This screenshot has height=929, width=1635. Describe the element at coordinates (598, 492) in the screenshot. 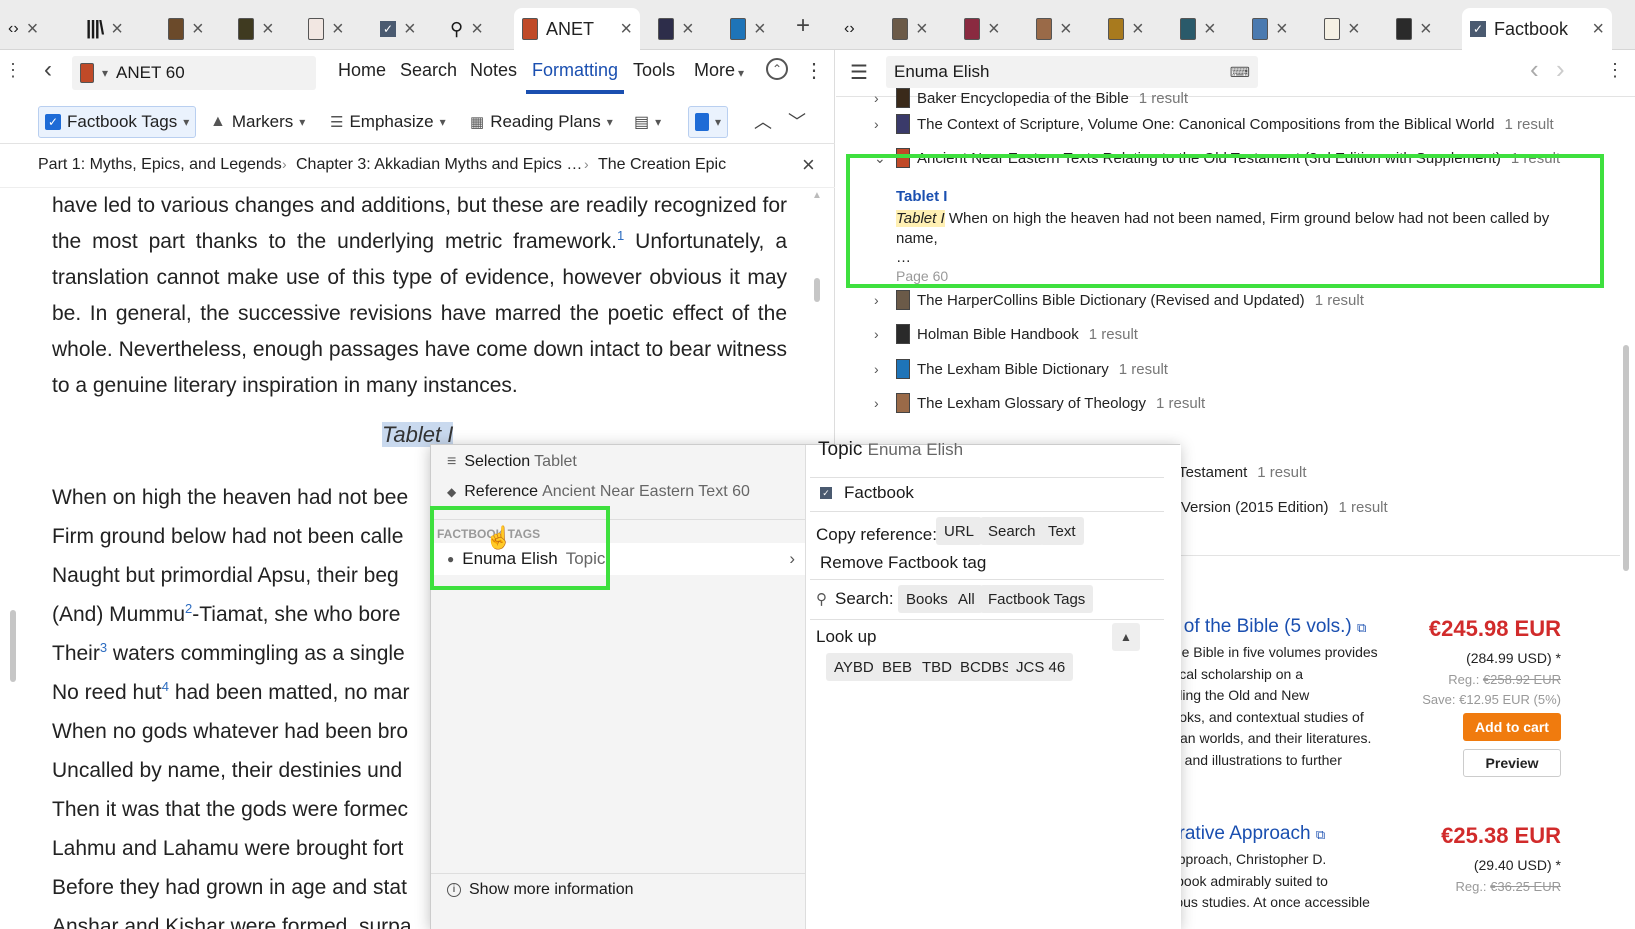

I see `reference-row: ◆ Reference Ancient Near Eastern Text 60` at that location.